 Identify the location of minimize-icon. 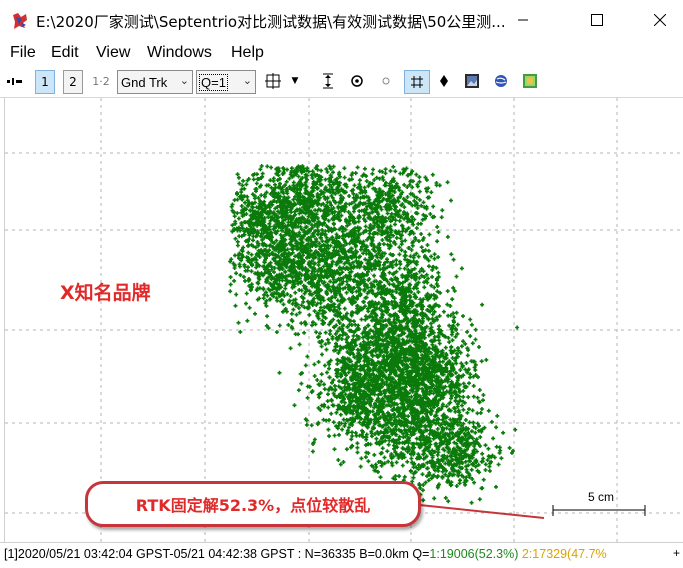
(523, 20).